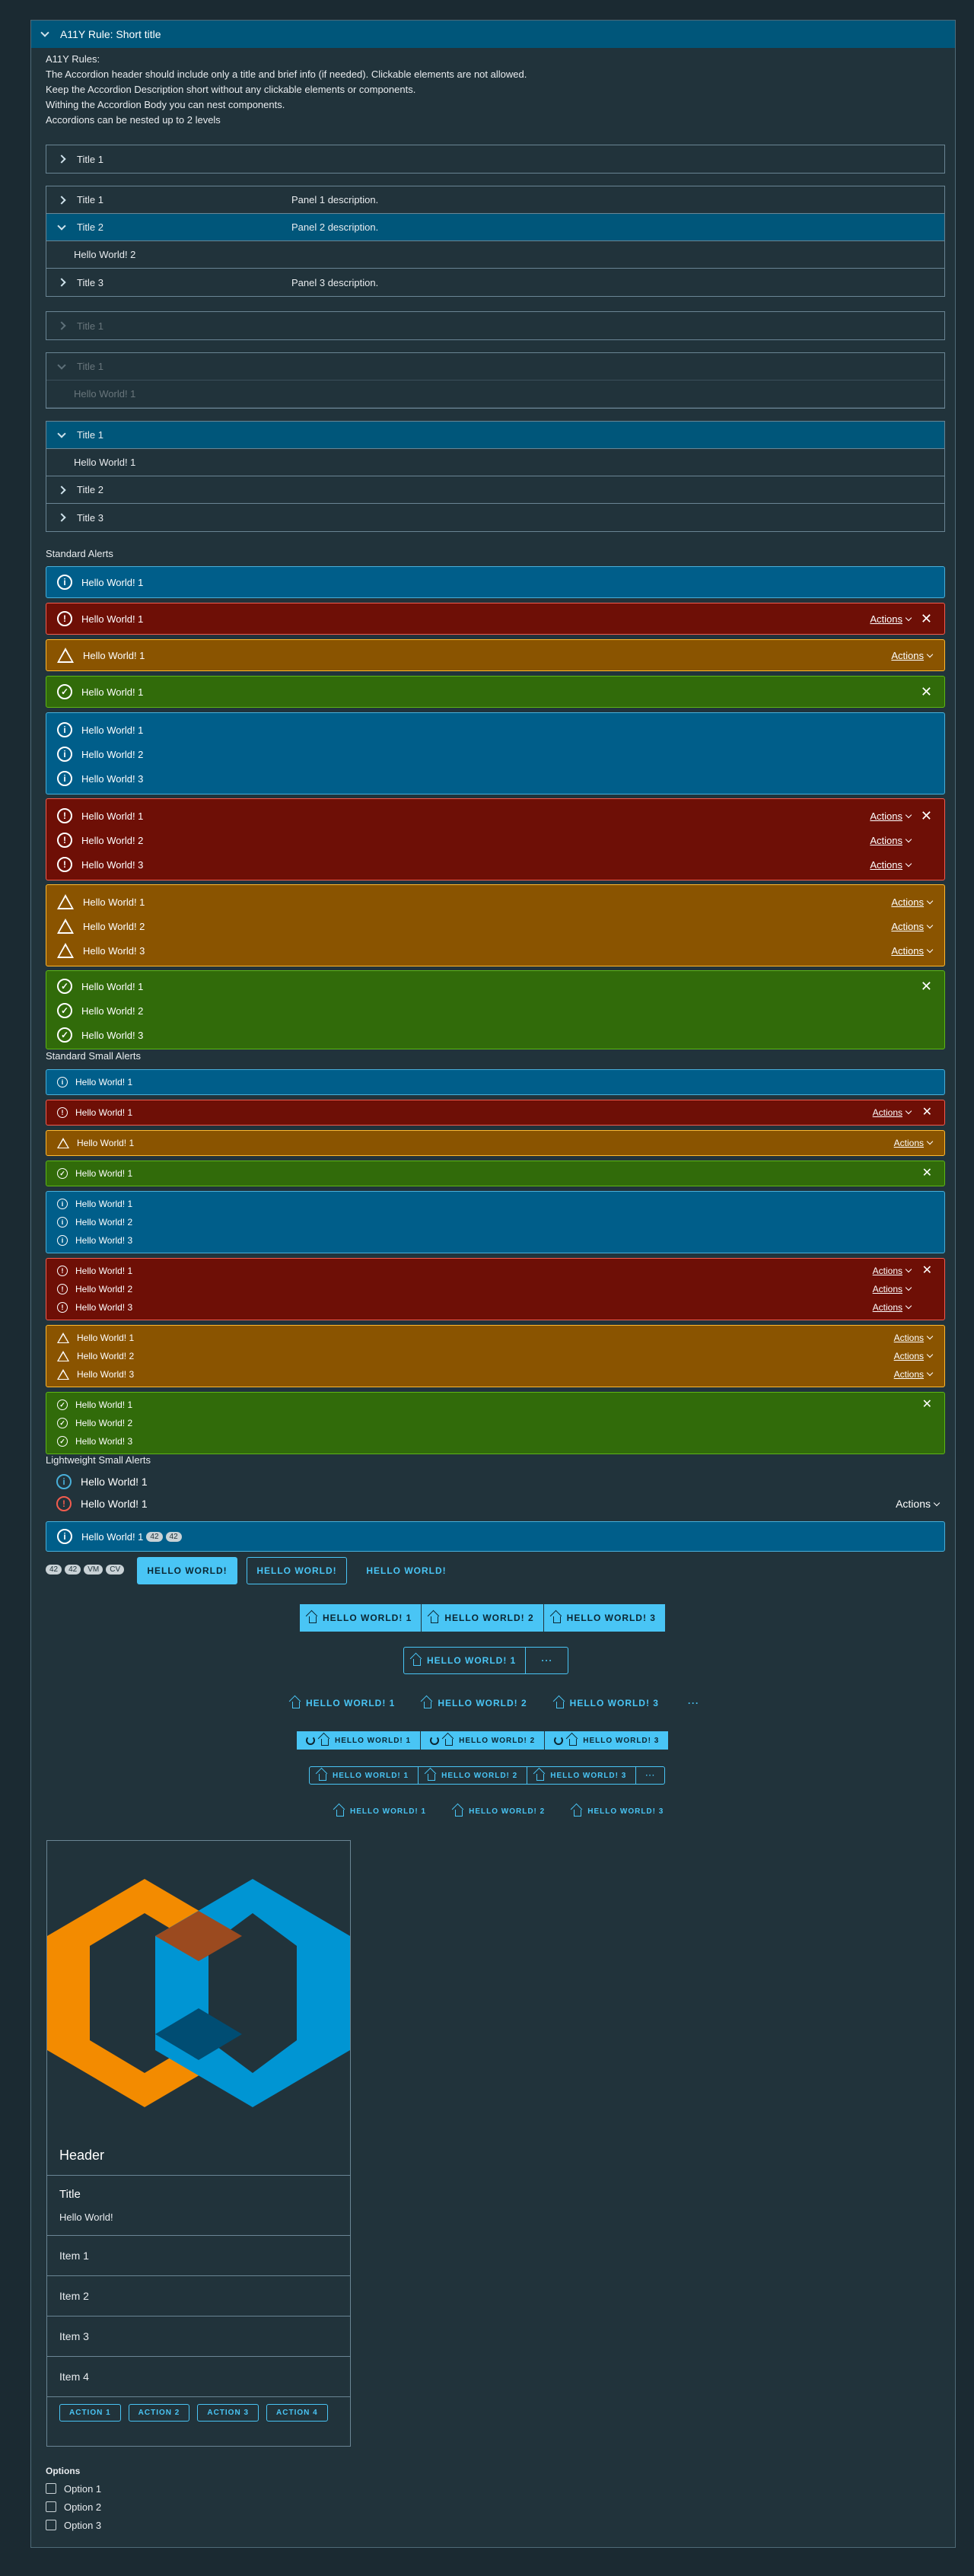 The width and height of the screenshot is (974, 2576). Describe the element at coordinates (495, 1143) in the screenshot. I see `small-alert-warning: Hello World! 1 Actions` at that location.